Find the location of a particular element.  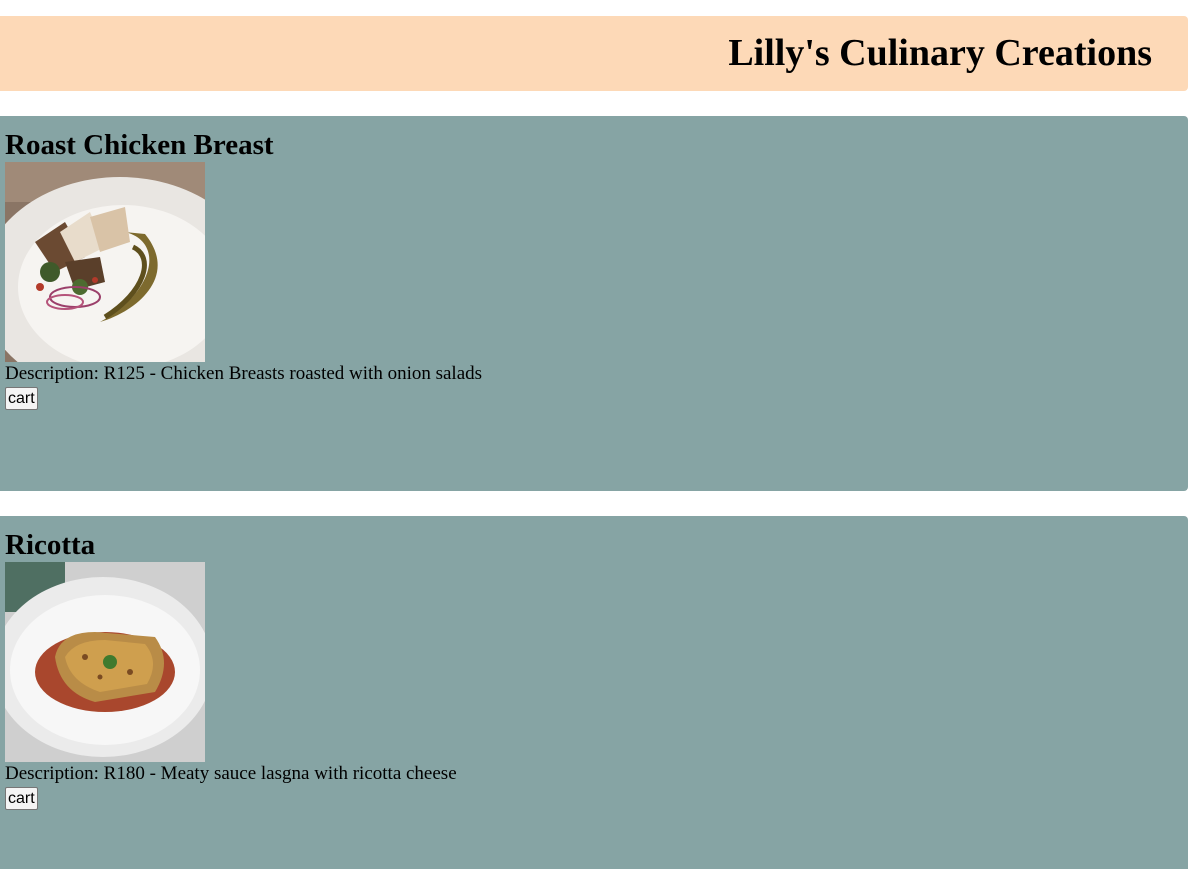

chicken-dish-photo is located at coordinates (105, 262).